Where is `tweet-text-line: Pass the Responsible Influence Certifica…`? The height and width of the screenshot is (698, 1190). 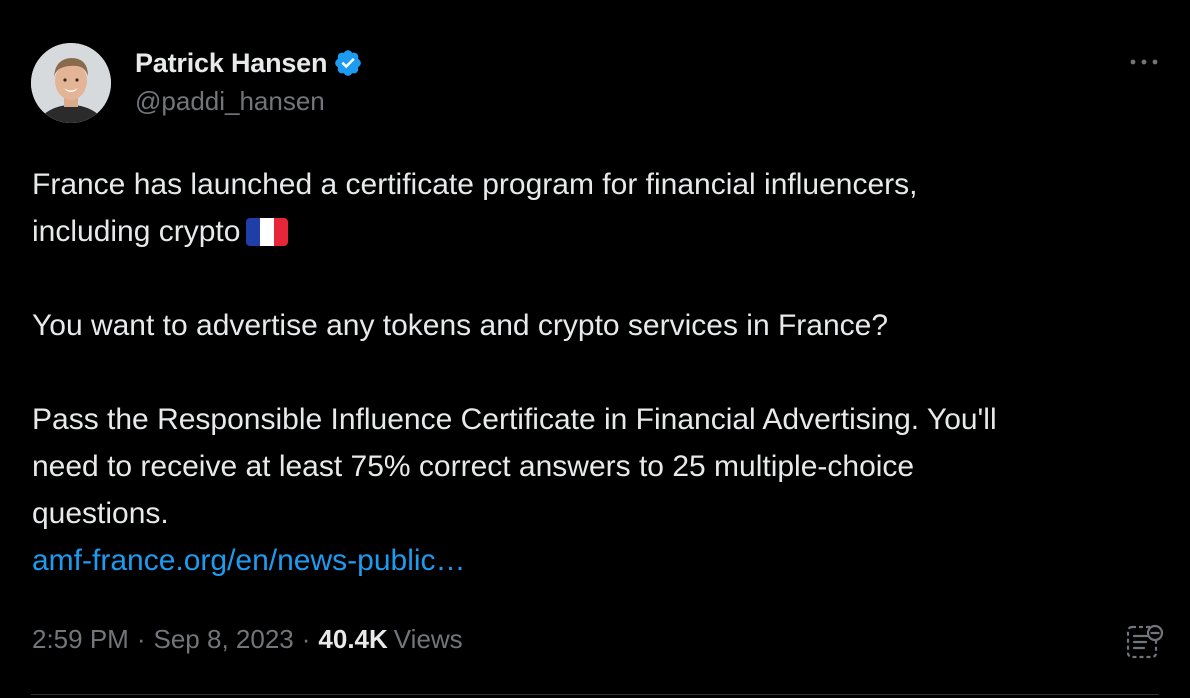
tweet-text-line: Pass the Responsible Influence Certifica… is located at coordinates (514, 419).